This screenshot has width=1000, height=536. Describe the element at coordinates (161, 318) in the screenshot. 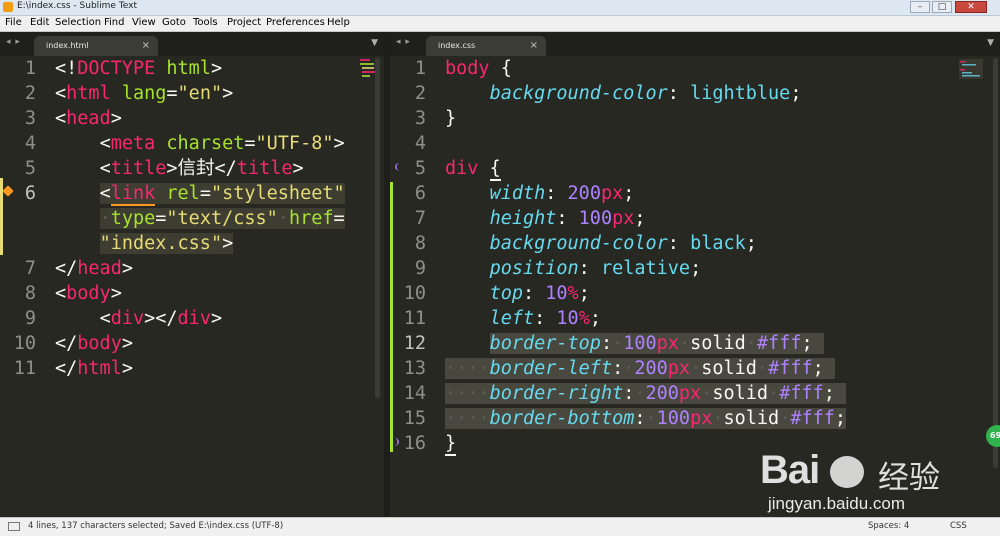

I see `line-content: <div></div>` at that location.